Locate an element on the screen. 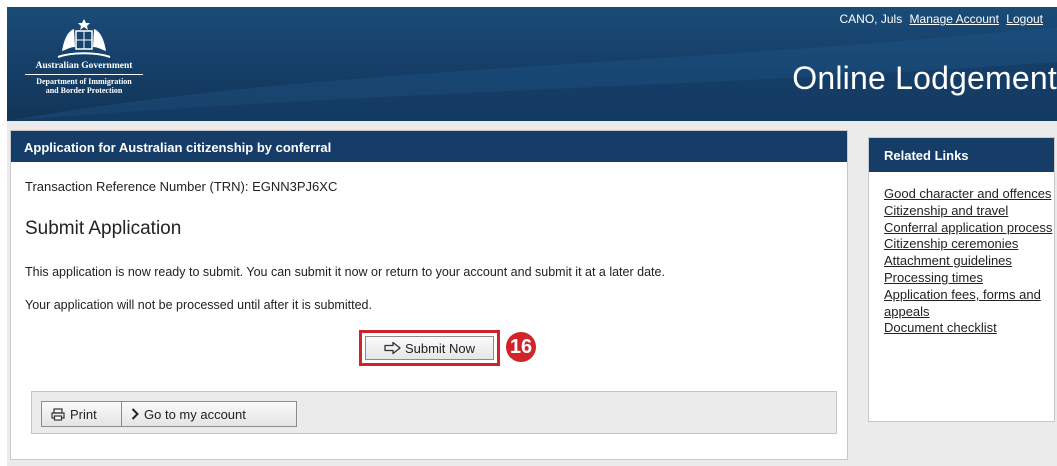  link-citizenship-travel: Citizenship and travel is located at coordinates (946, 210).